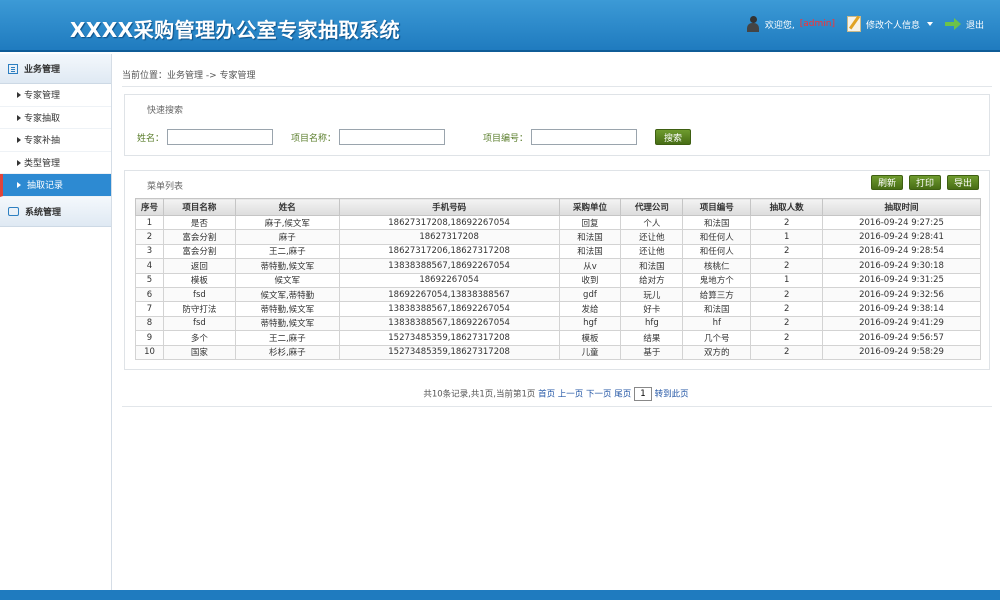 This screenshot has width=1000, height=600. What do you see at coordinates (901, 251) in the screenshot?
I see `table-cell: 2016-09-24 9:28:54` at bounding box center [901, 251].